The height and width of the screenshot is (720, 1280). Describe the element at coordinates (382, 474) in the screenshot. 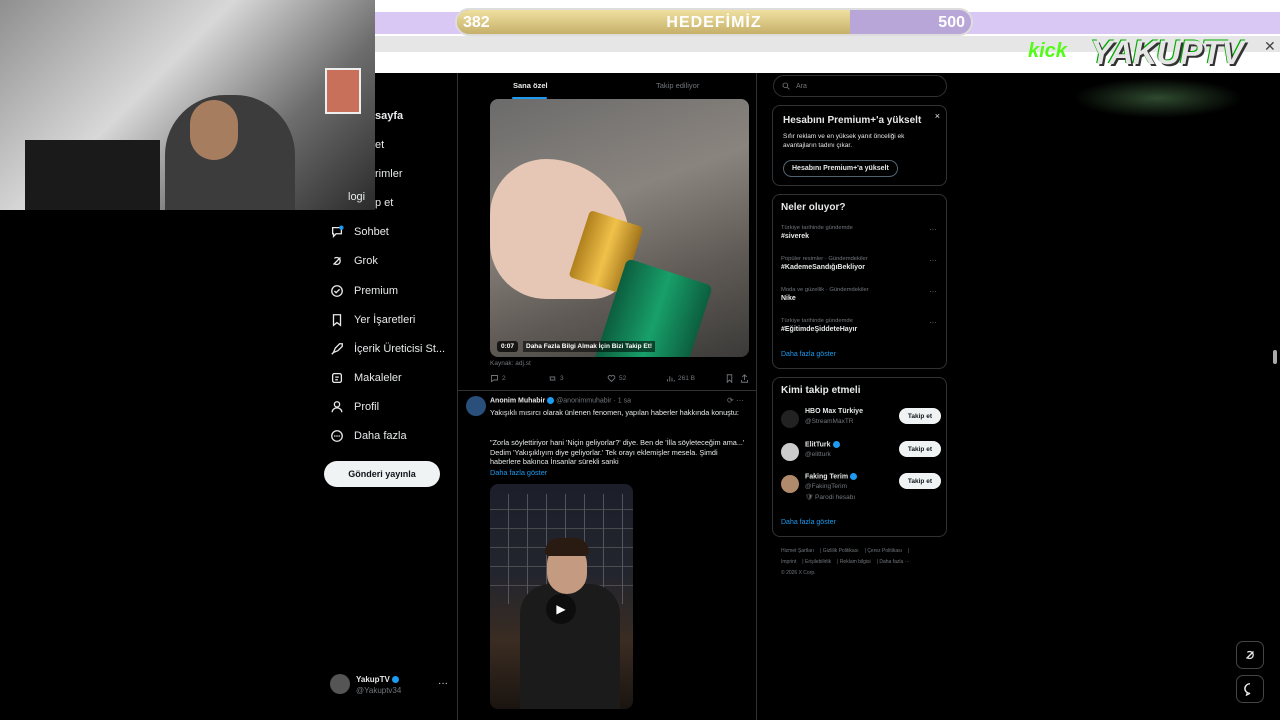

I see `post-button: Gönderi yayınla` at that location.